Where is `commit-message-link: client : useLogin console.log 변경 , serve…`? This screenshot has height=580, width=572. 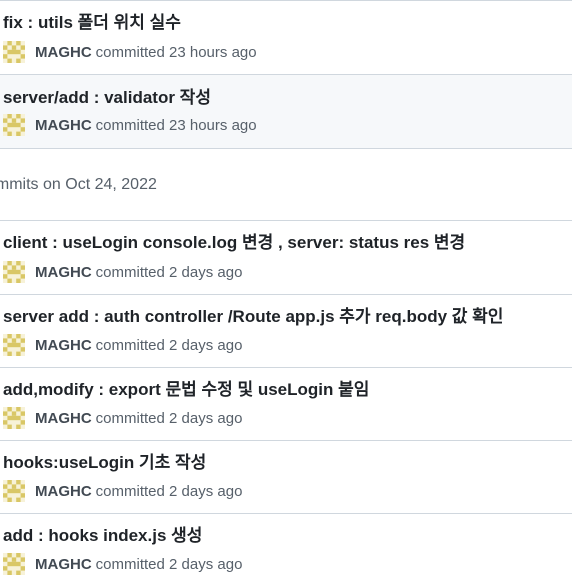 commit-message-link: client : useLogin console.log 변경 , serve… is located at coordinates (234, 243).